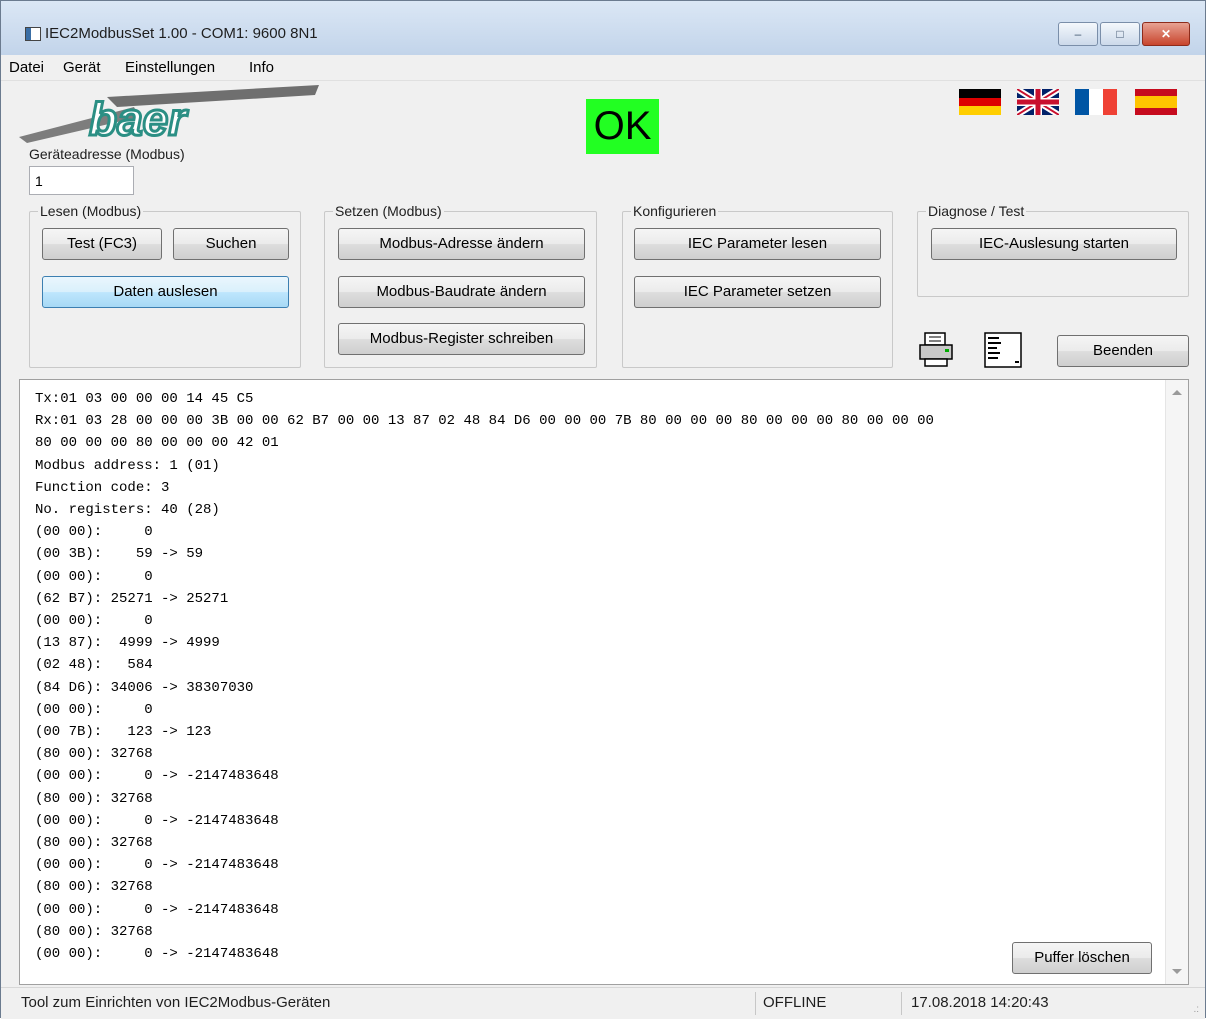 The height and width of the screenshot is (1020, 1208). I want to click on log-line: No. registers: 40 (28), so click(127, 510).